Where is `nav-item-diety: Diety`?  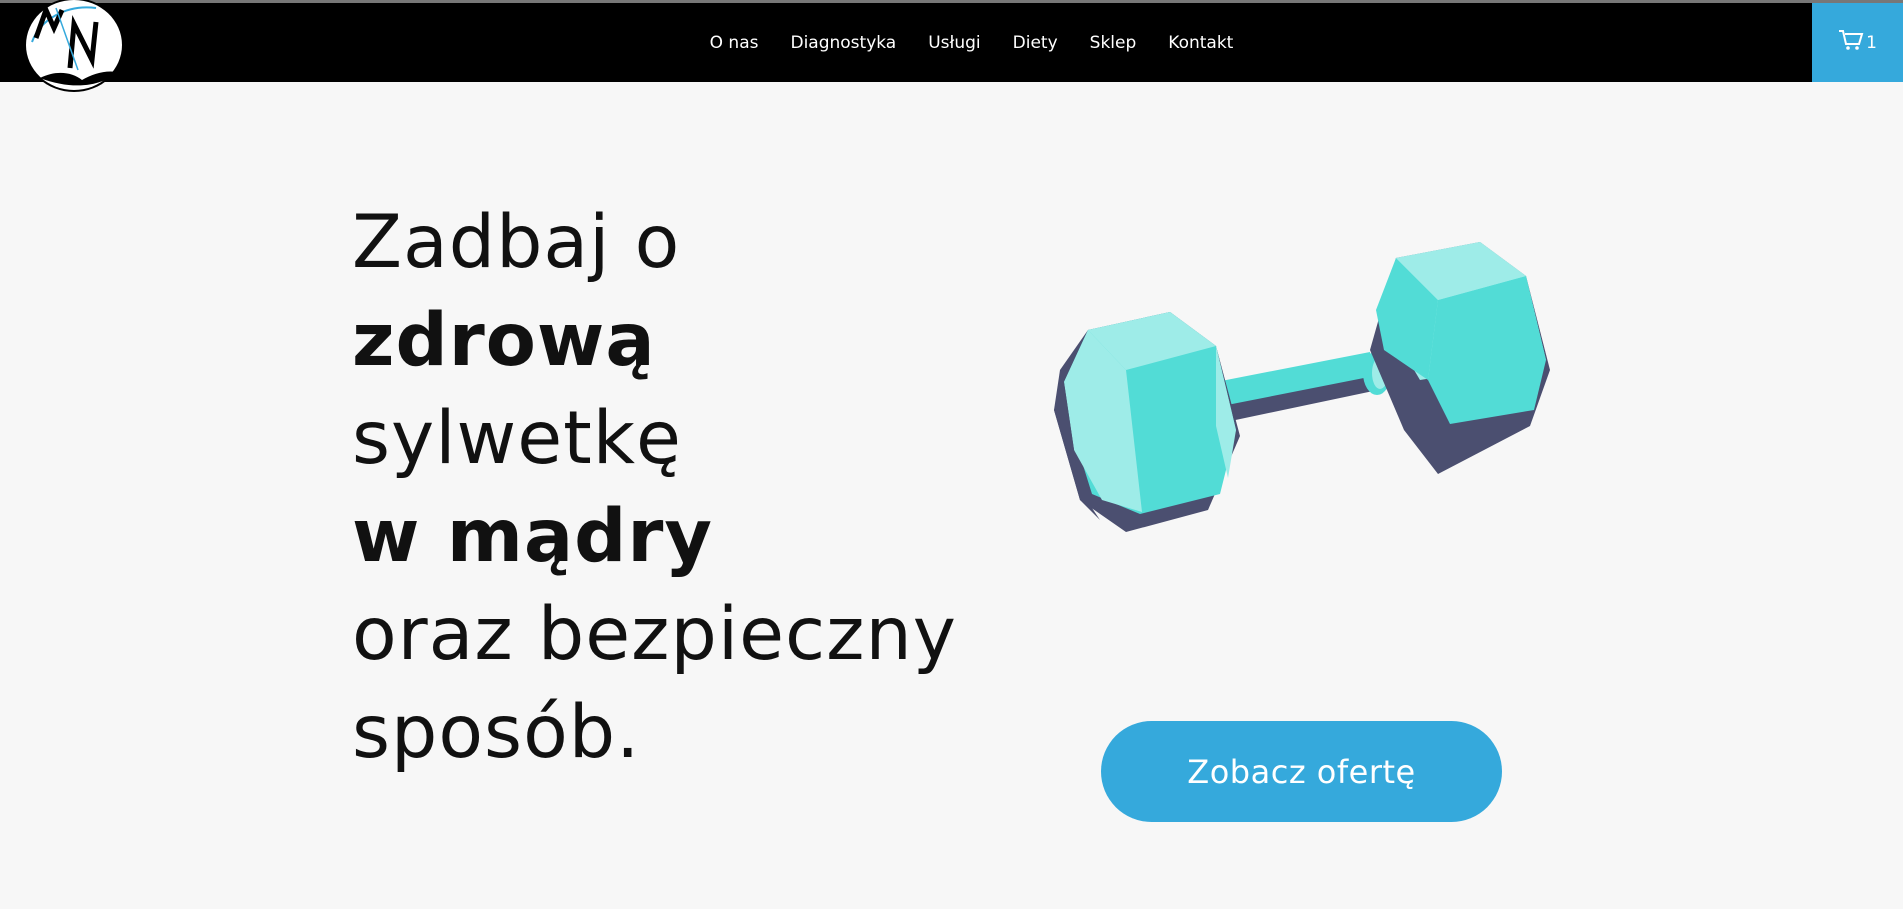 nav-item-diety: Diety is located at coordinates (1035, 43).